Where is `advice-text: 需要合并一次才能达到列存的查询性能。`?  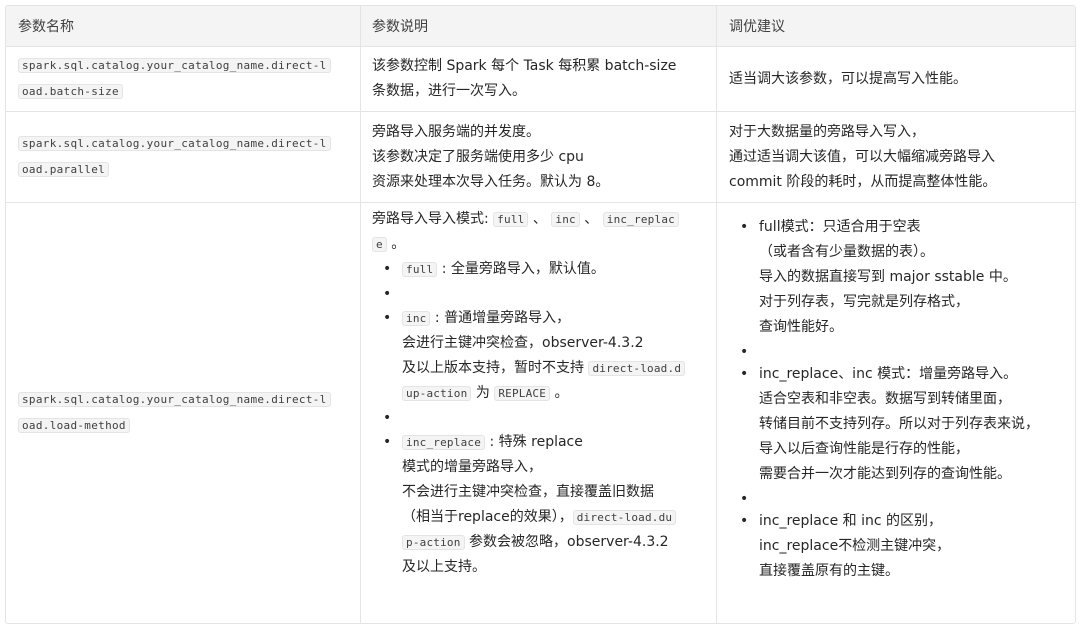
advice-text: 需要合并一次才能达到列存的查询性能。 is located at coordinates (885, 474).